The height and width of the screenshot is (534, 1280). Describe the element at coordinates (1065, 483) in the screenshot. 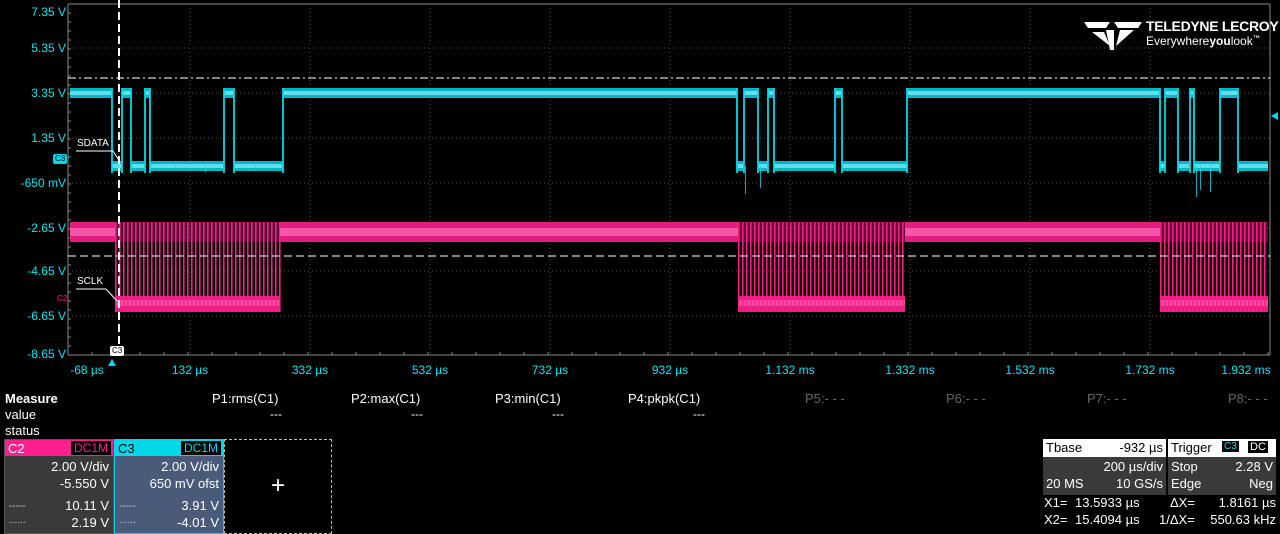

I see `timebase-samples: 20 MS` at that location.